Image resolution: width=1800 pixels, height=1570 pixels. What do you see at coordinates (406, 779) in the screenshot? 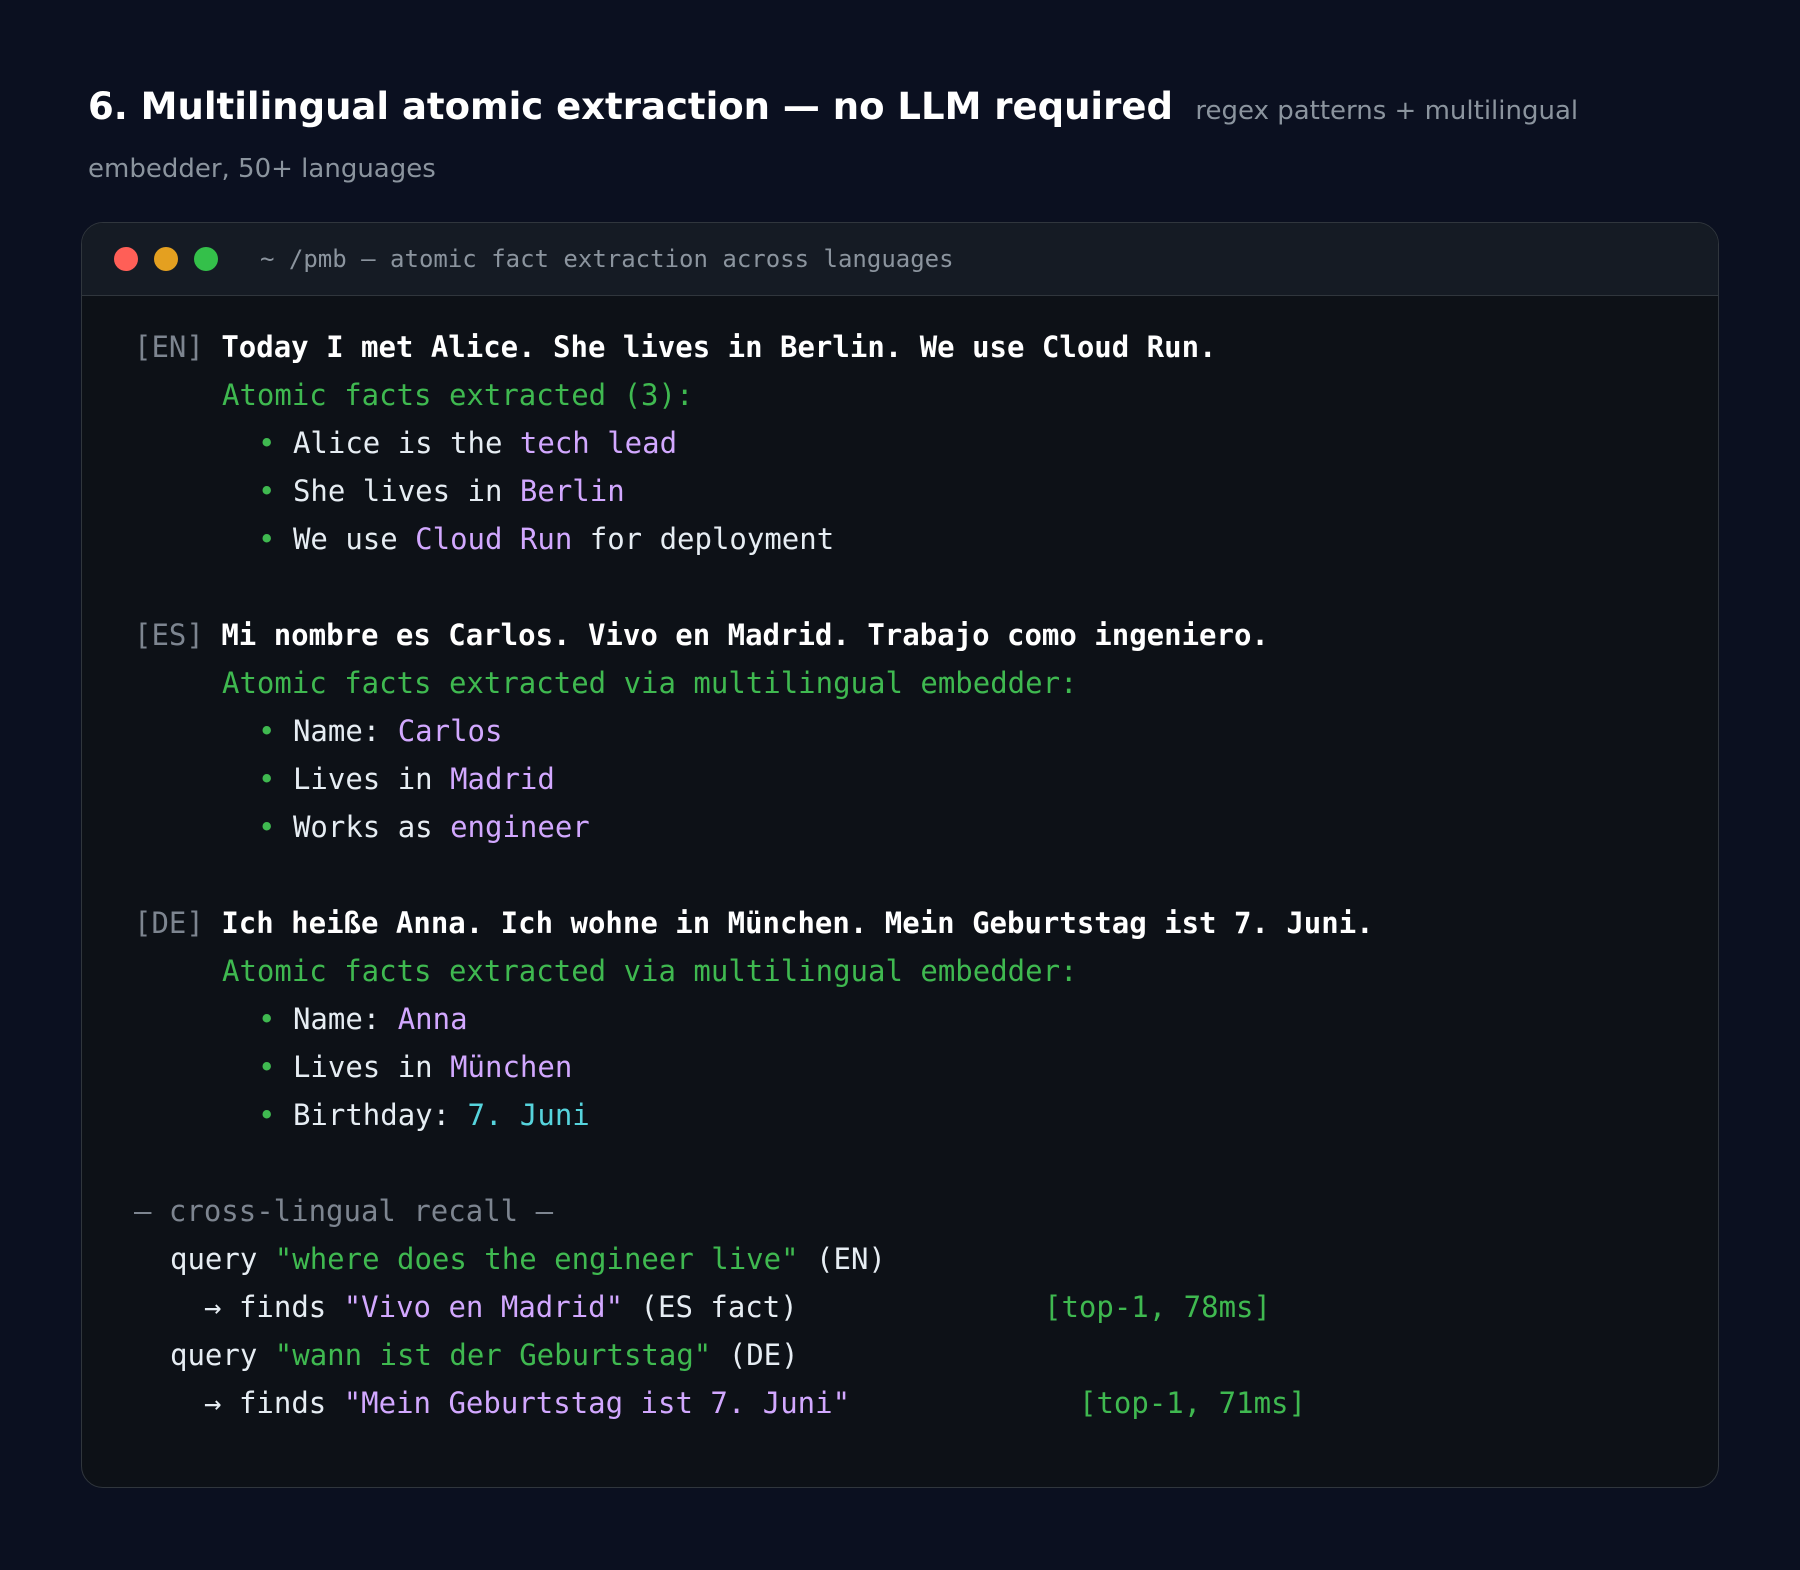
I see `list-item: • Lives in Madrid` at bounding box center [406, 779].